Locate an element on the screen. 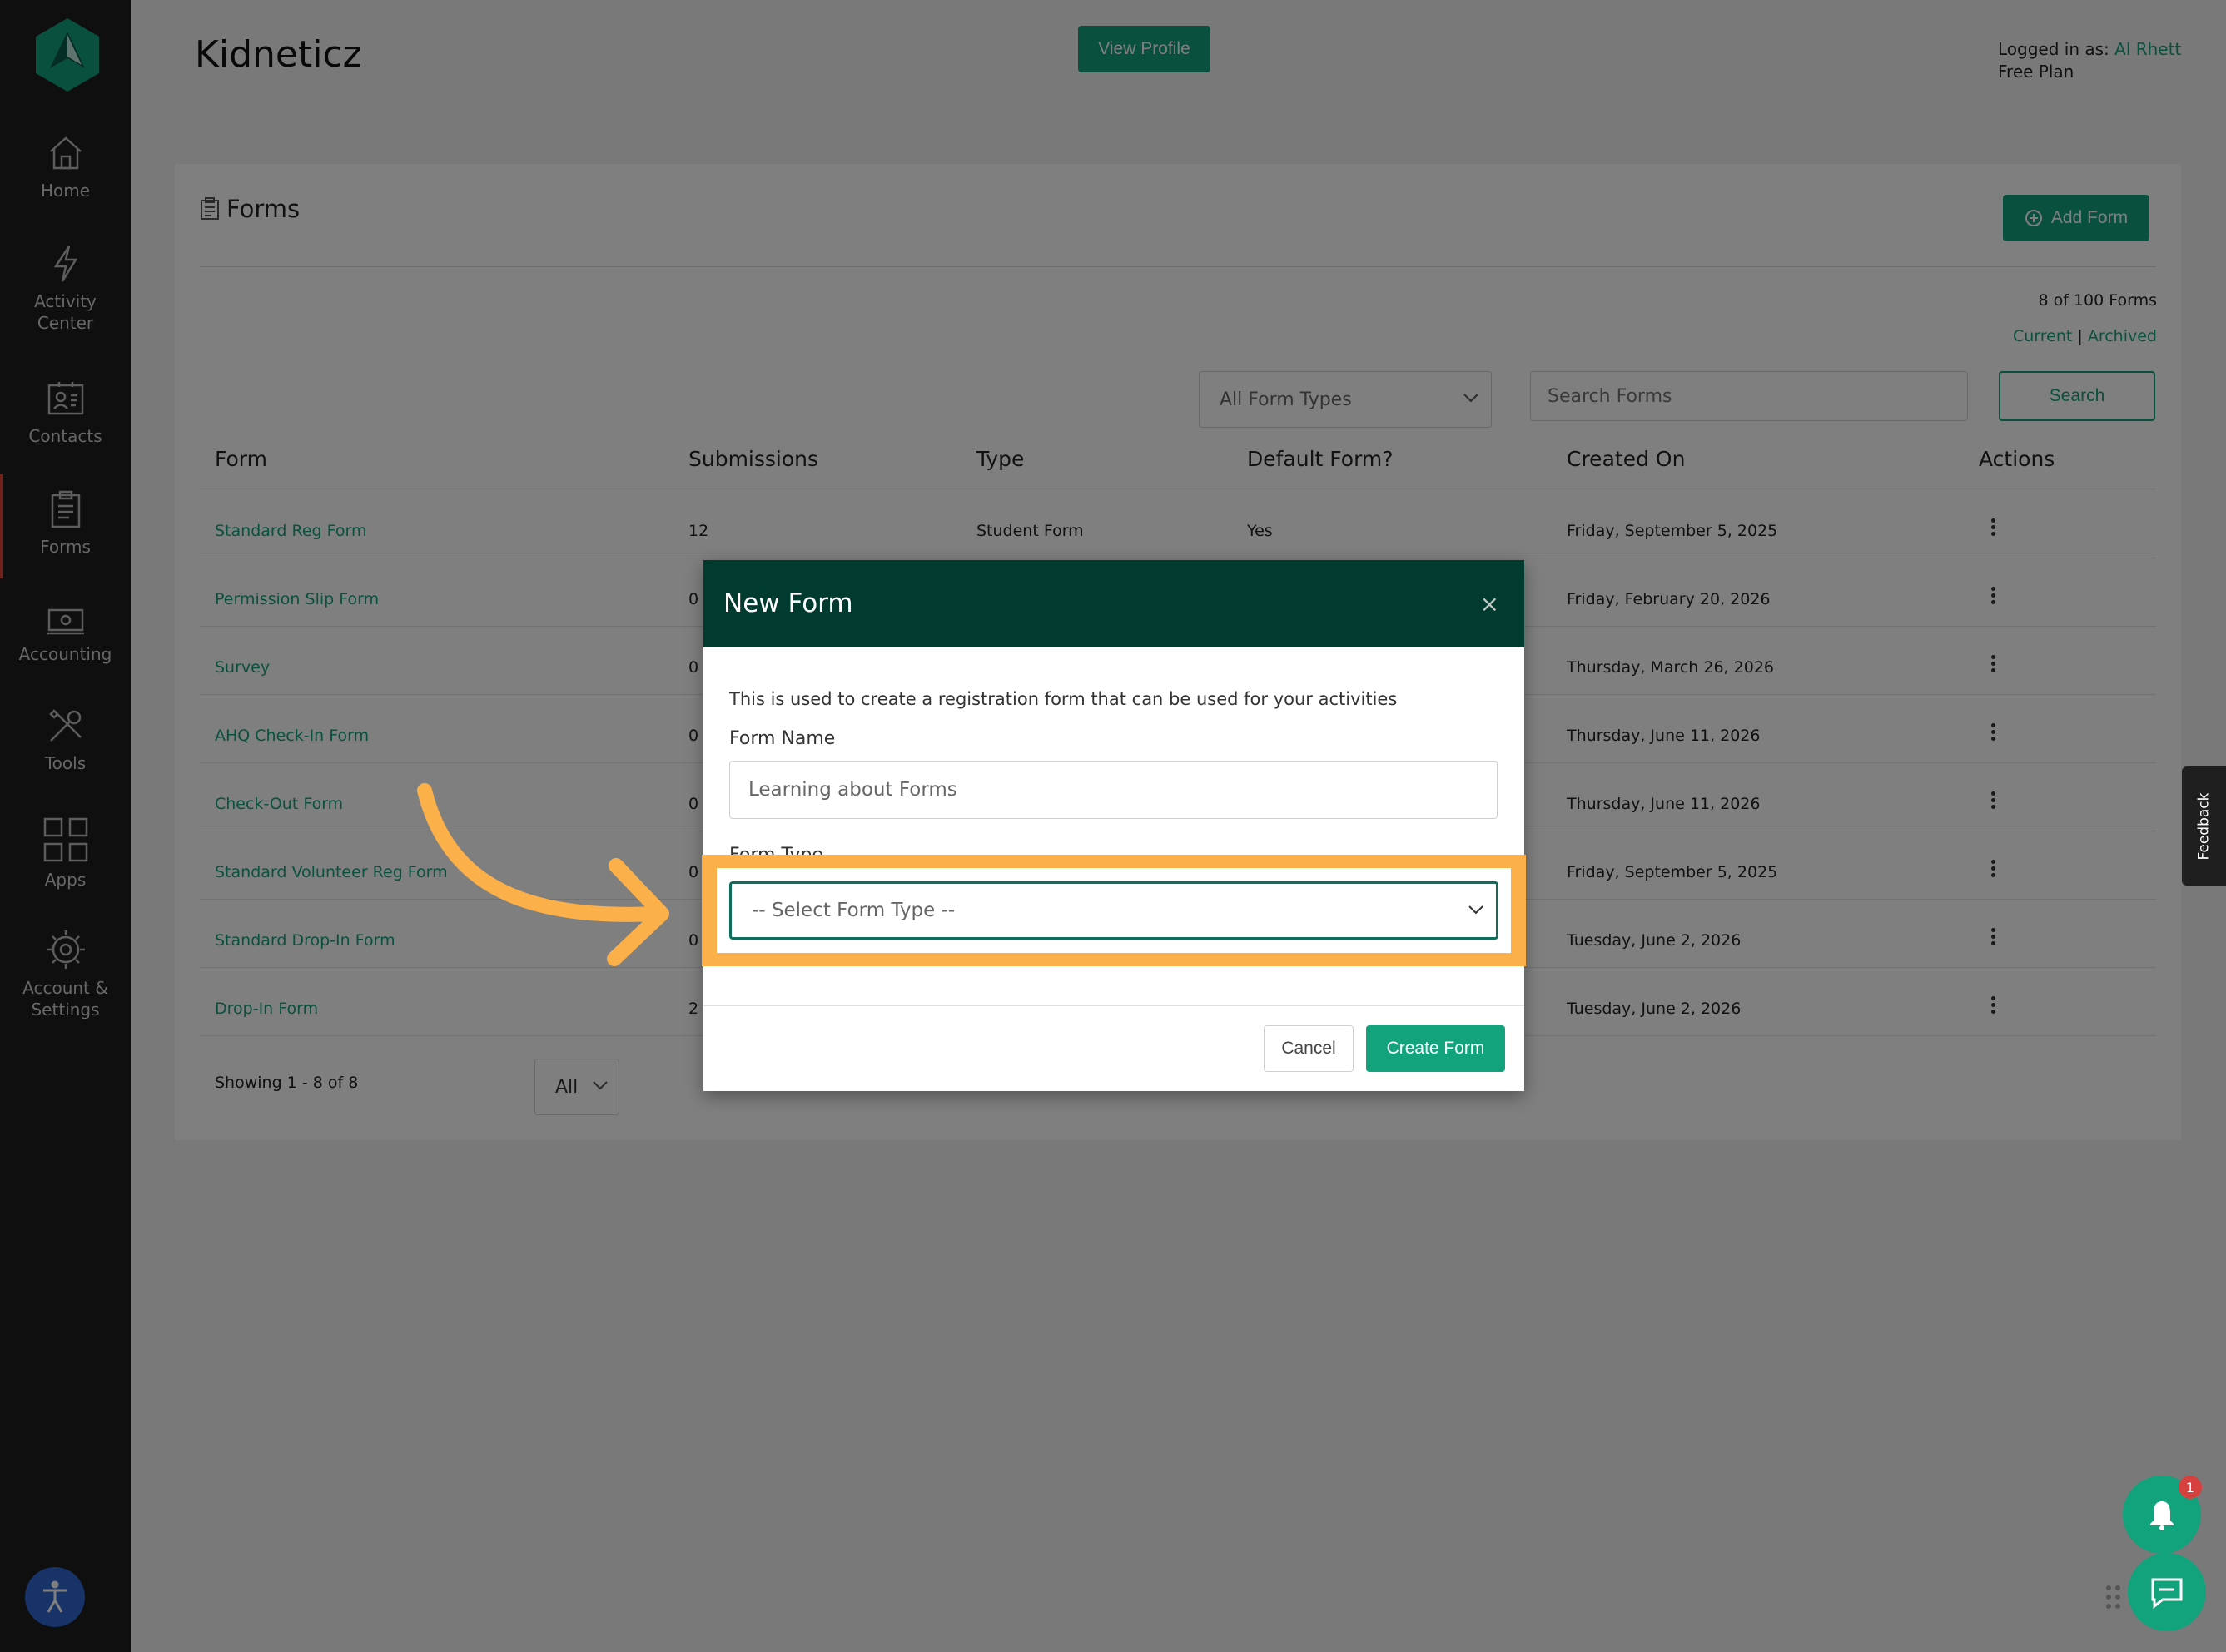 The image size is (2226, 1652). modal-footer-divider is located at coordinates (1113, 1005).